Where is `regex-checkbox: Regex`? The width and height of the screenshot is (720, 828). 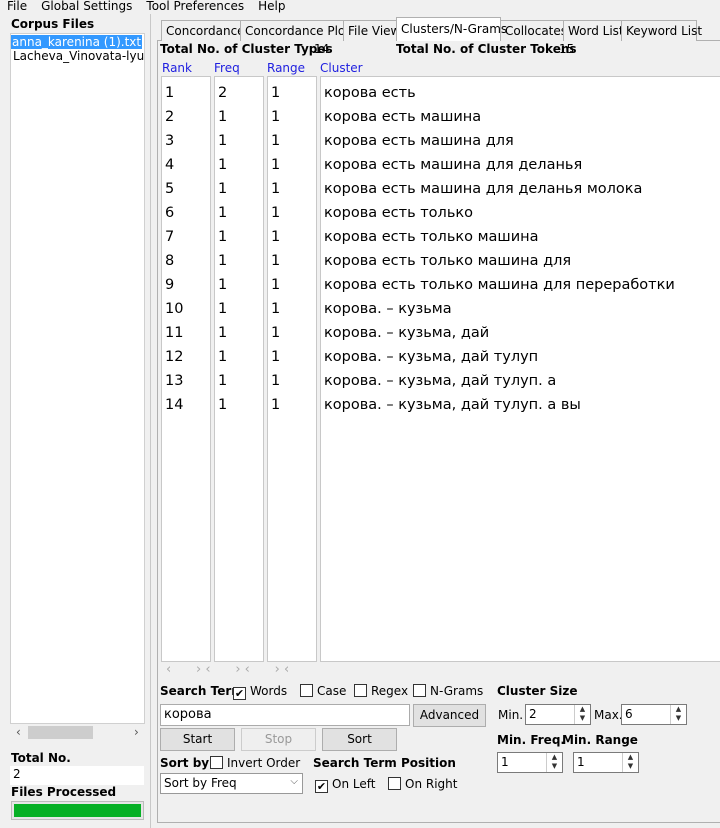 regex-checkbox: Regex is located at coordinates (381, 691).